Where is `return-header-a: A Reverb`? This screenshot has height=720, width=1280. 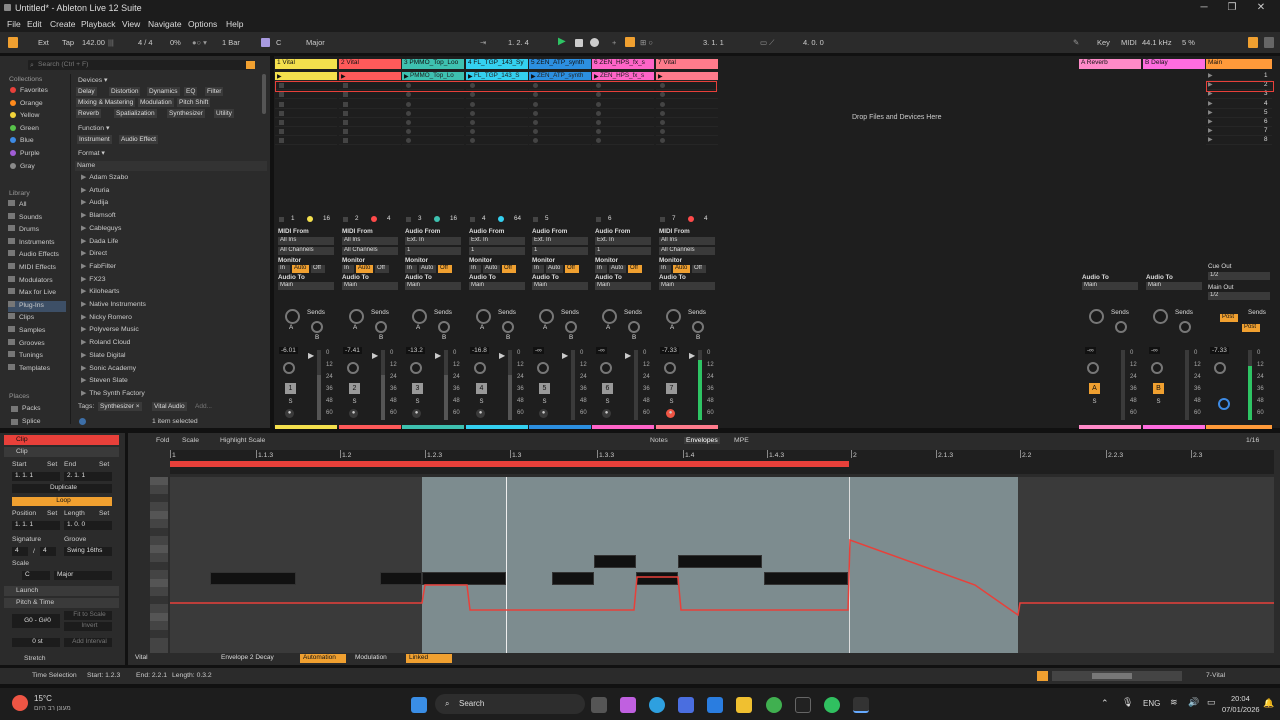 return-header-a: A Reverb is located at coordinates (1110, 64).